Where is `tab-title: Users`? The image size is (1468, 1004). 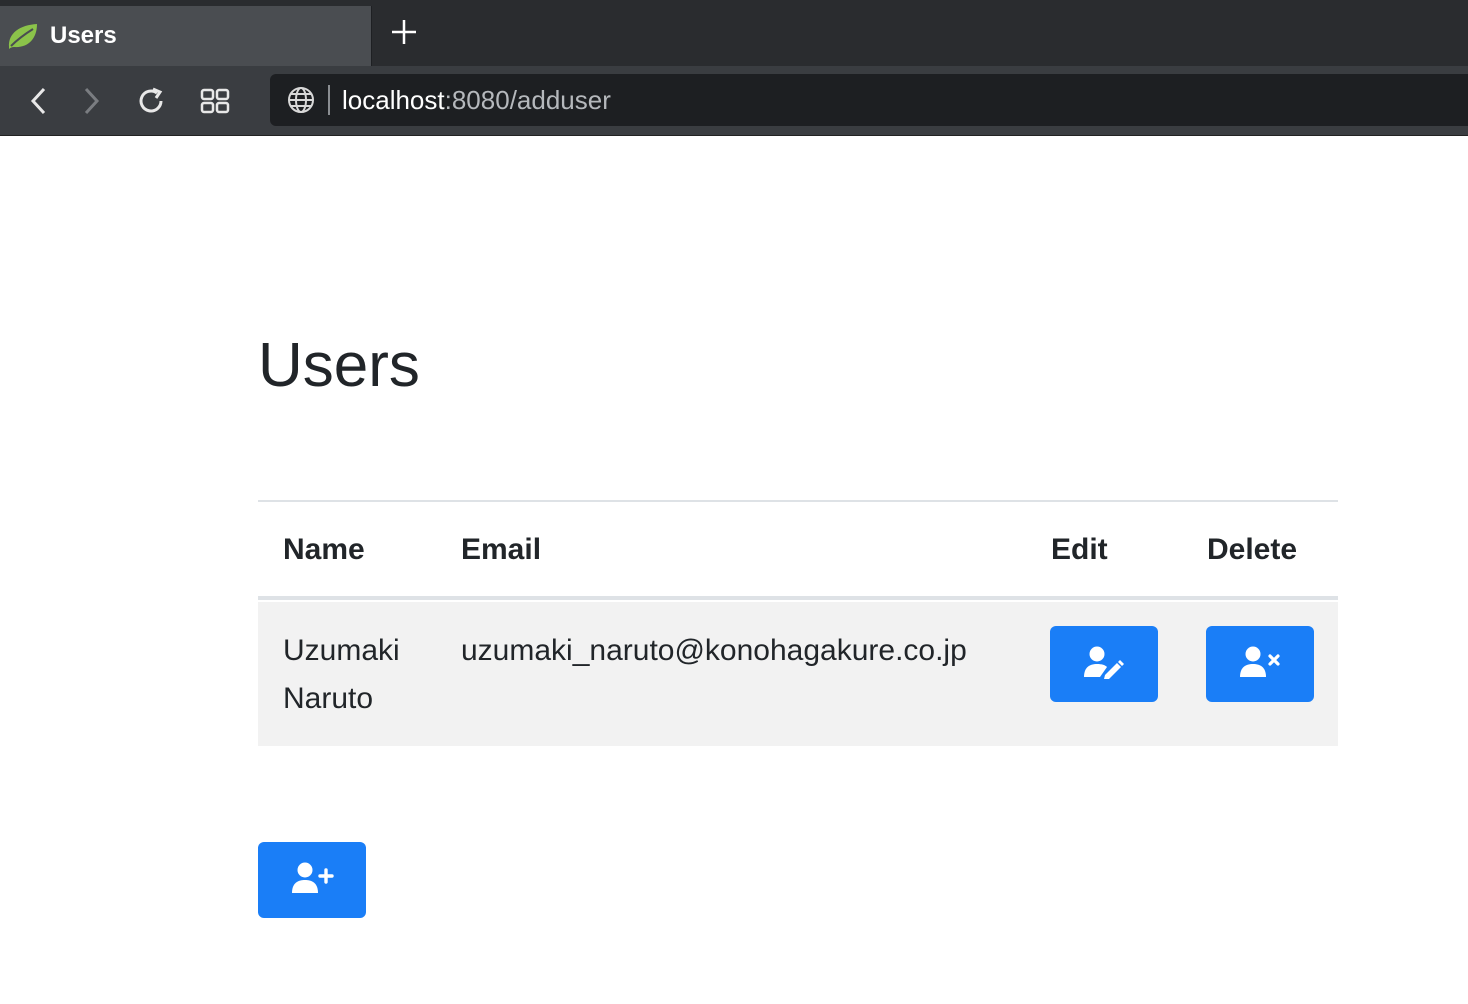 tab-title: Users is located at coordinates (83, 35).